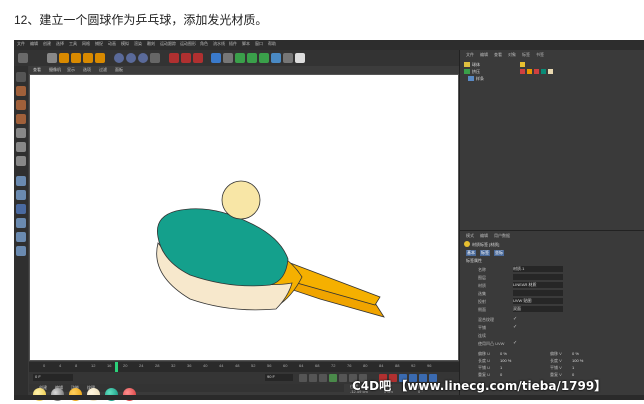 The image size is (644, 404). What do you see at coordinates (470, 55) in the screenshot?
I see `obj-menu-file: 文件` at bounding box center [470, 55].